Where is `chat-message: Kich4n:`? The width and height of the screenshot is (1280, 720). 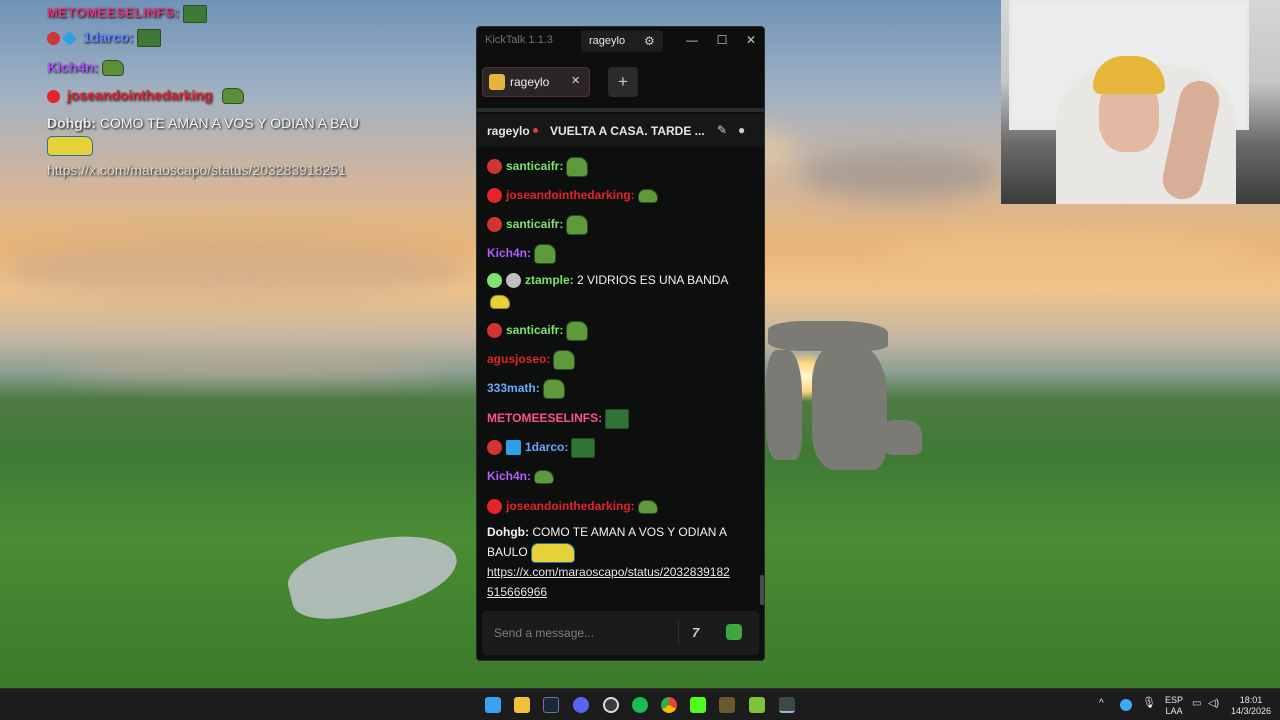
chat-message: Kich4n: is located at coordinates (522, 253).